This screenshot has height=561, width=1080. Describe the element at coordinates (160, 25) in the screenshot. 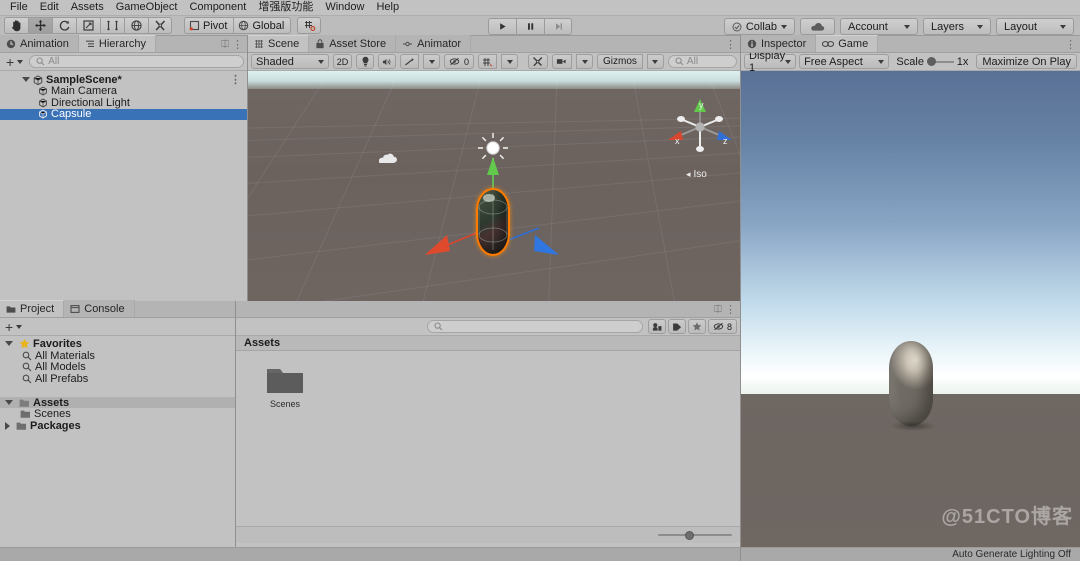

I see `custom-tool-button` at that location.